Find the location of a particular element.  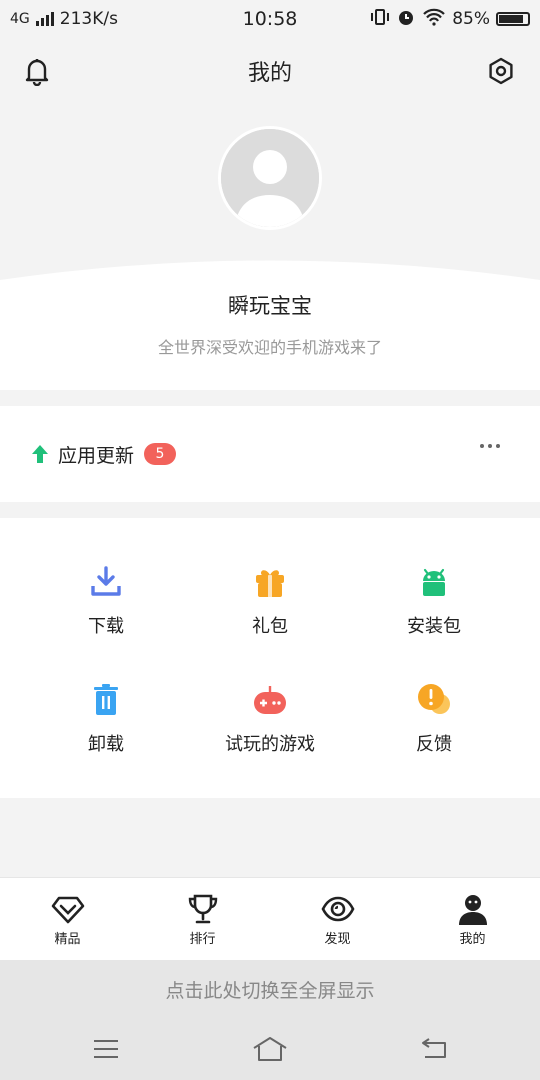

diamond-icon is located at coordinates (67, 910).